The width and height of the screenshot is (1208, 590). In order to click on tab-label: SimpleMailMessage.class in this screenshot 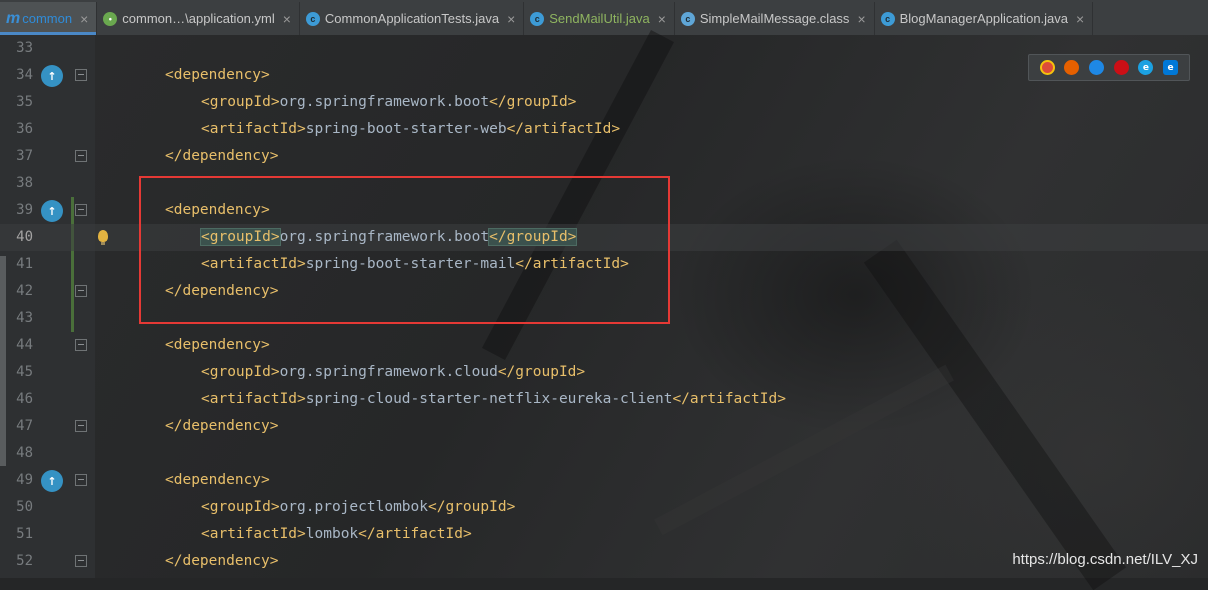, I will do `click(774, 18)`.